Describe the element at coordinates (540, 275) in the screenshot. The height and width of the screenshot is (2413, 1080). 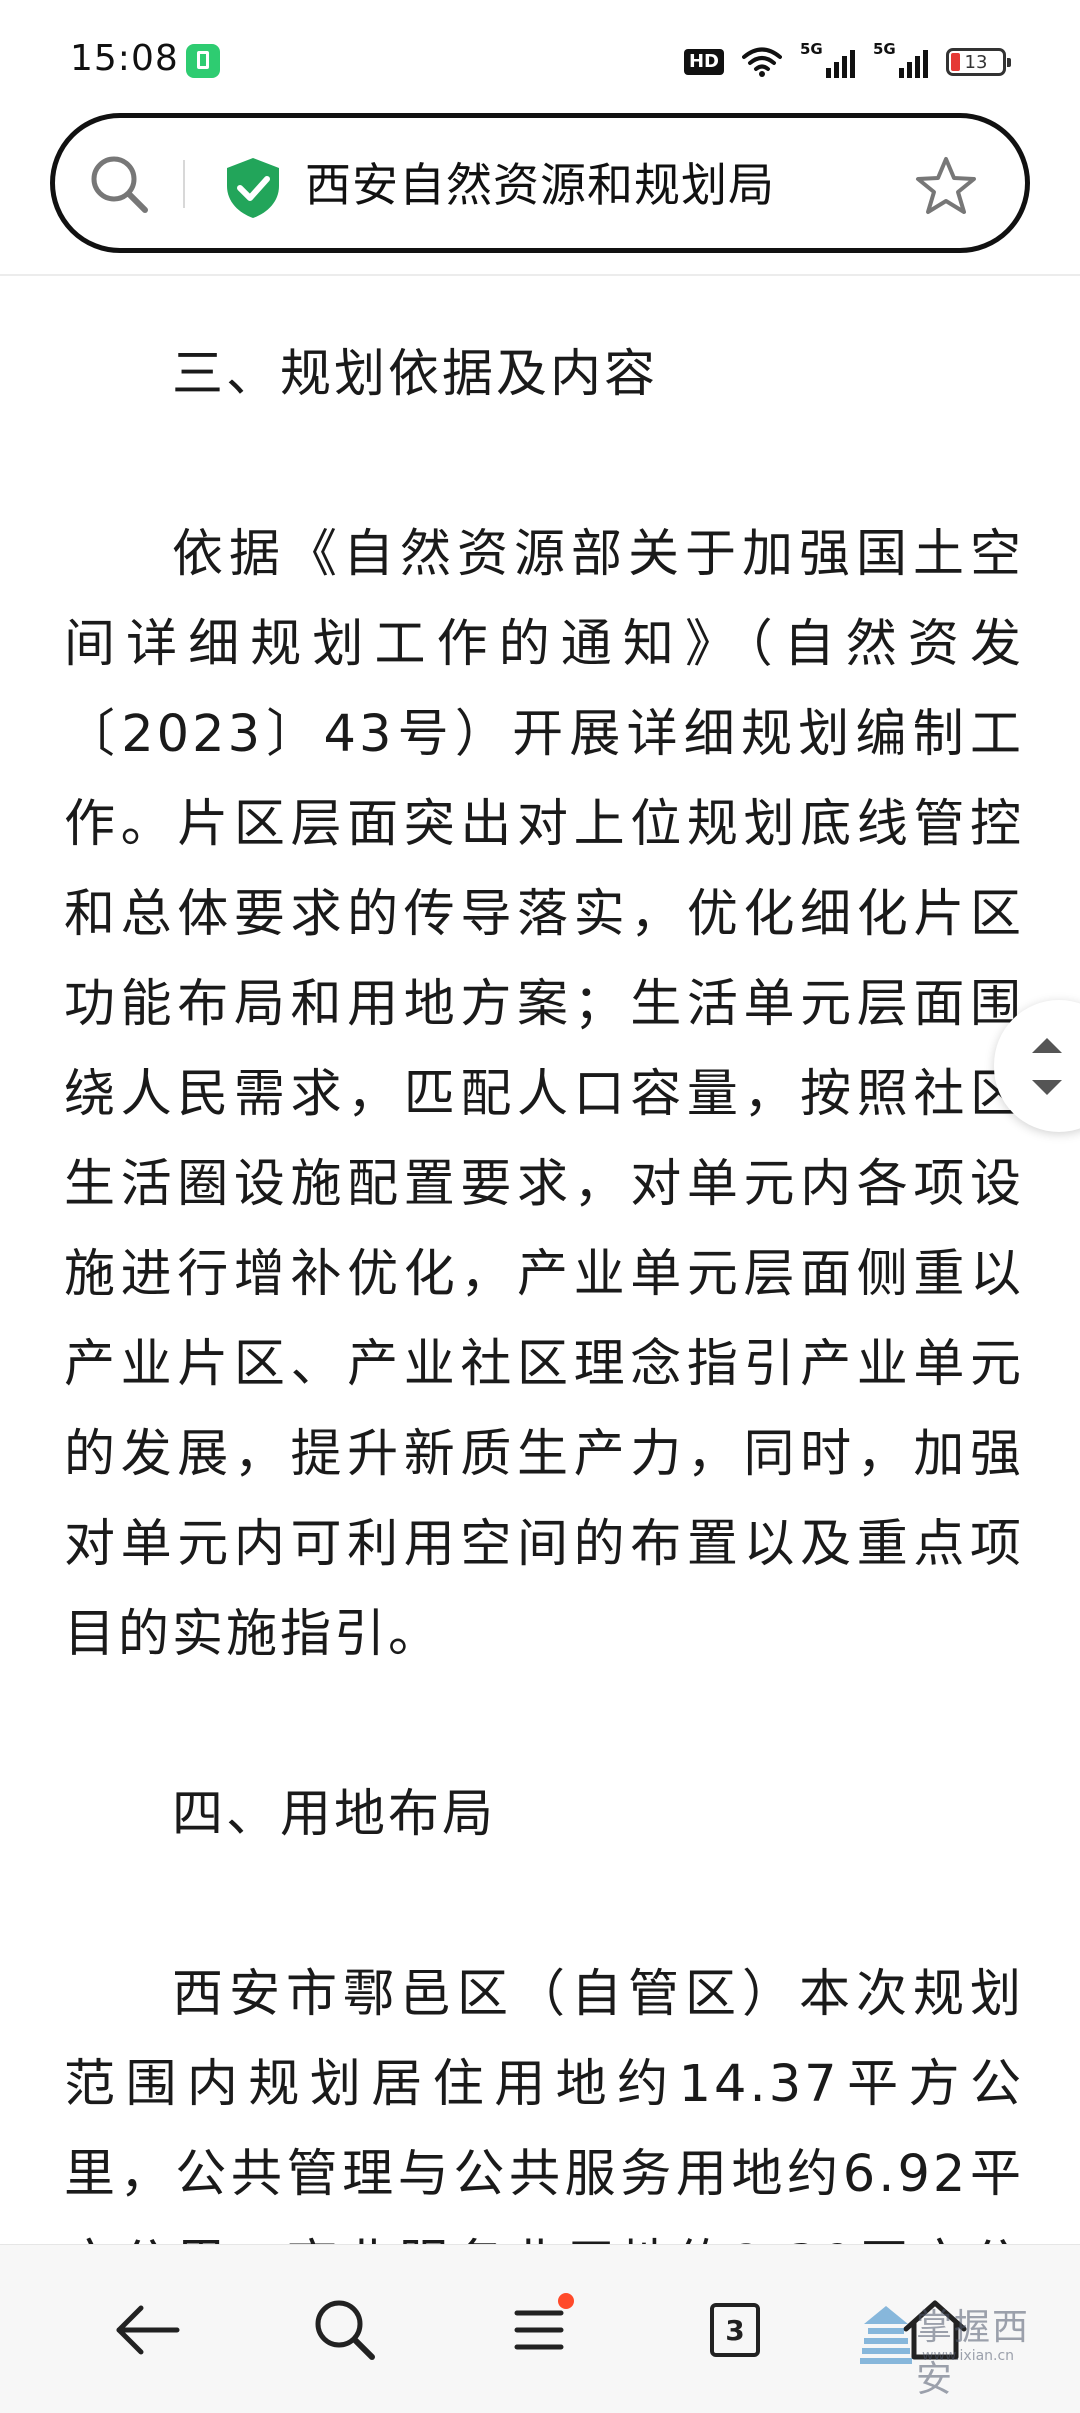
I see `header-divider` at that location.